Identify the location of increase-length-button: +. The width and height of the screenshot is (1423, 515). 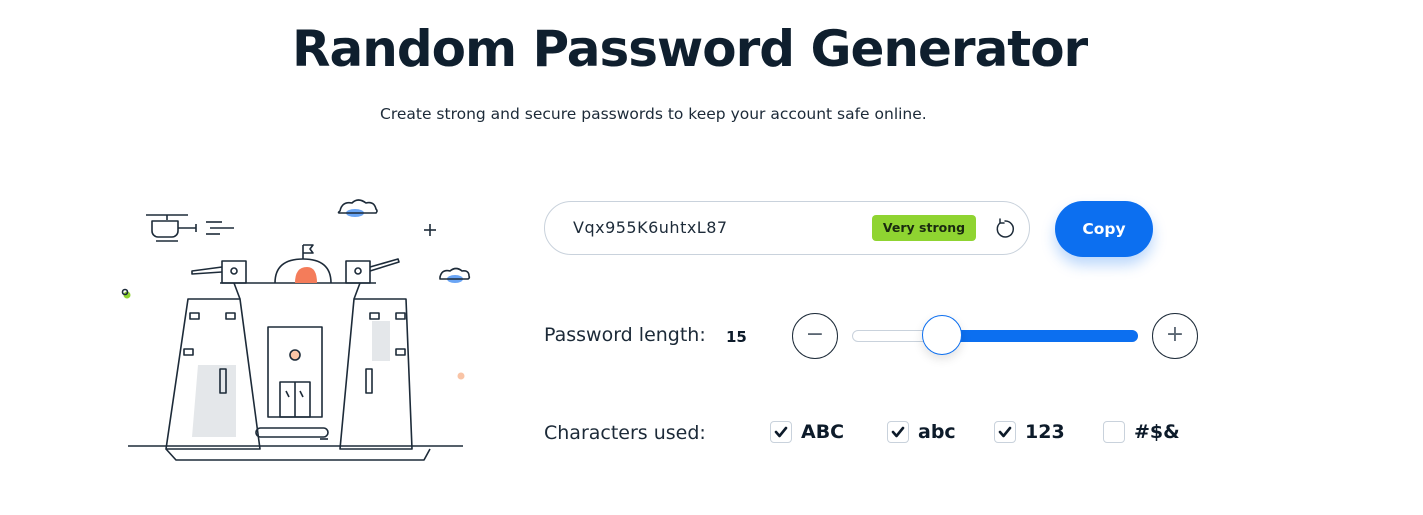
(1175, 336).